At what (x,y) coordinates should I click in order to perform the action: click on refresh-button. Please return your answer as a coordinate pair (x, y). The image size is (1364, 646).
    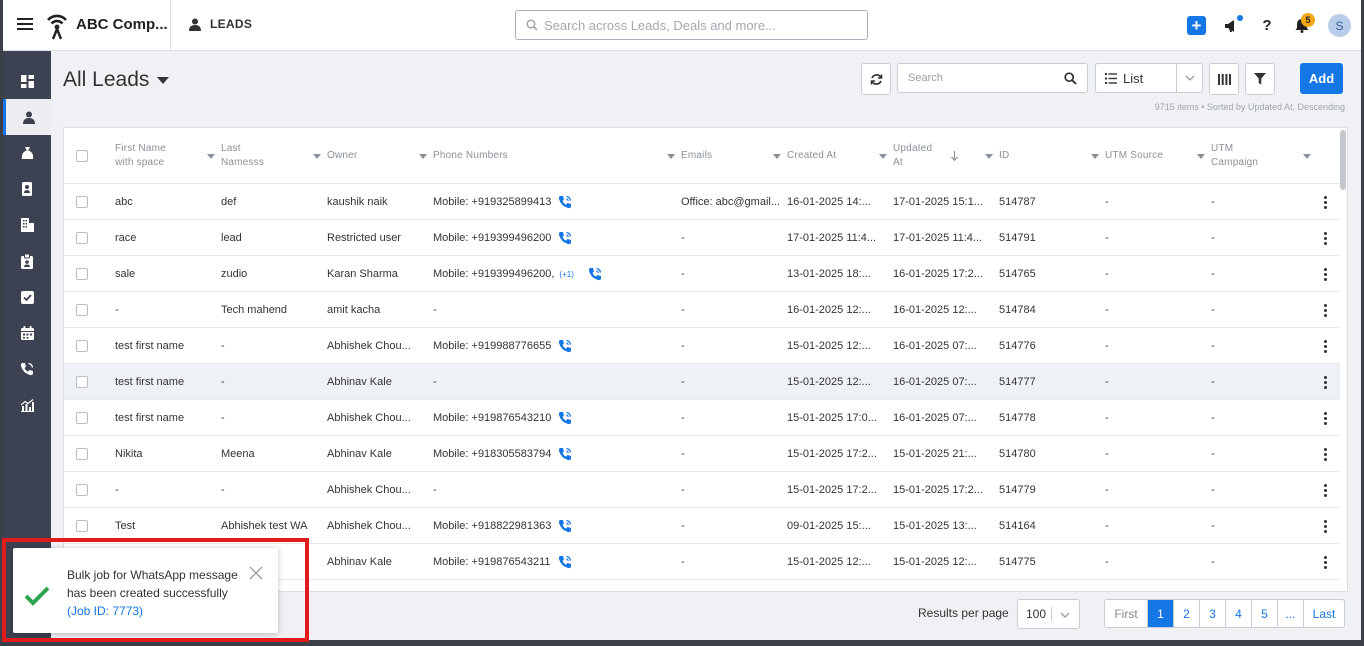
    Looking at the image, I should click on (876, 79).